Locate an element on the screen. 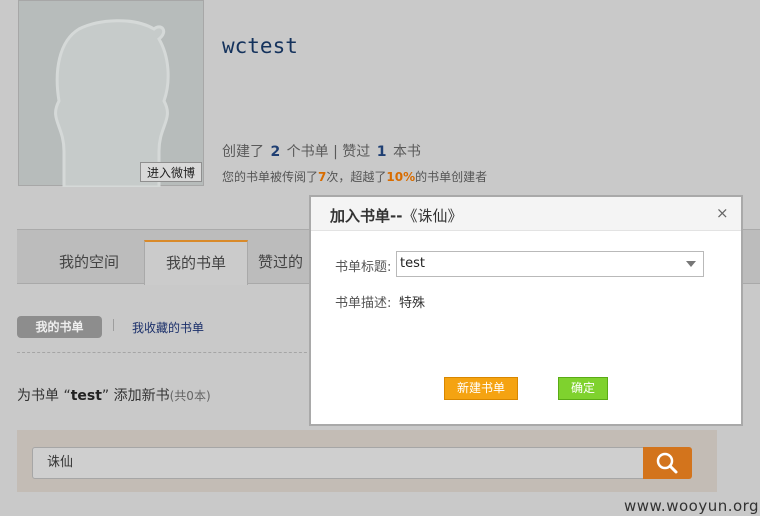 The height and width of the screenshot is (516, 760). dialog-title: 加入书单--《诛仙》 is located at coordinates (396, 215).